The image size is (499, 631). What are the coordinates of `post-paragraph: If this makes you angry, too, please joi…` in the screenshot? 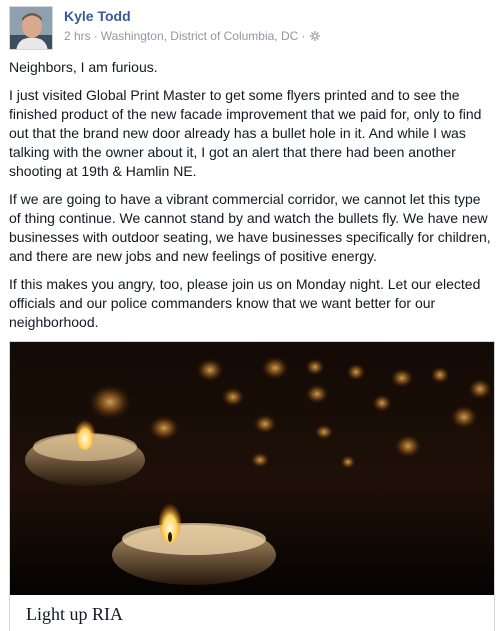 It's located at (245, 303).